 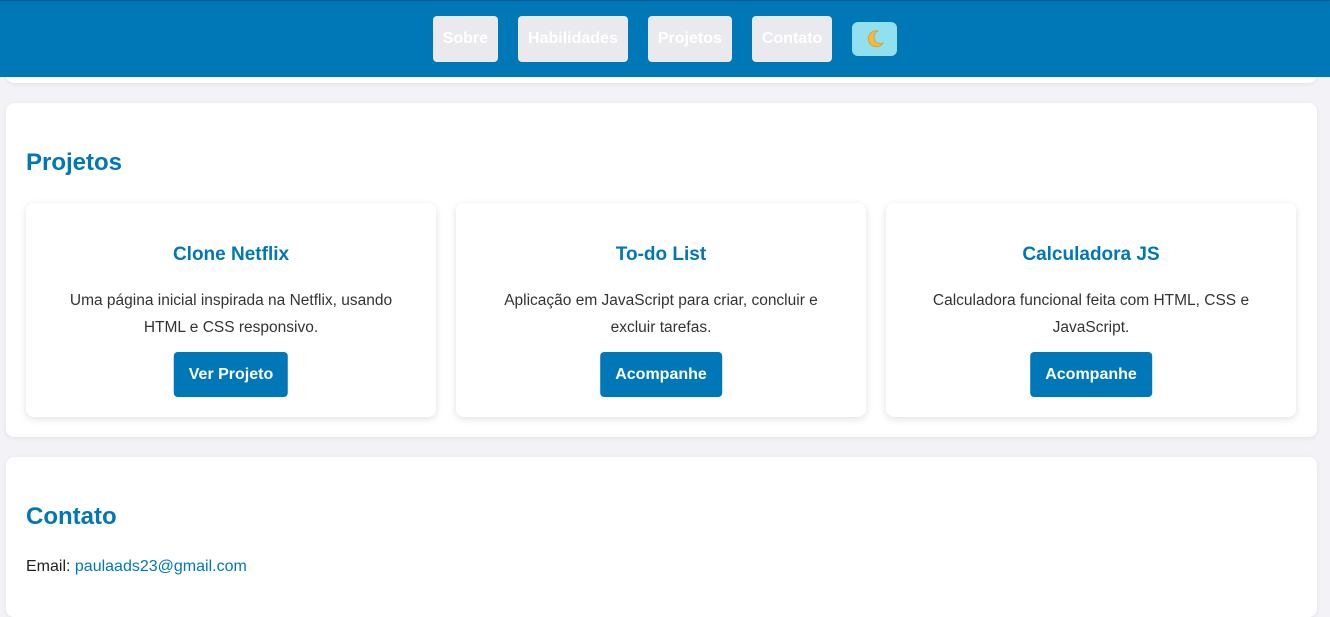 I want to click on moon-icon, so click(x=875, y=39).